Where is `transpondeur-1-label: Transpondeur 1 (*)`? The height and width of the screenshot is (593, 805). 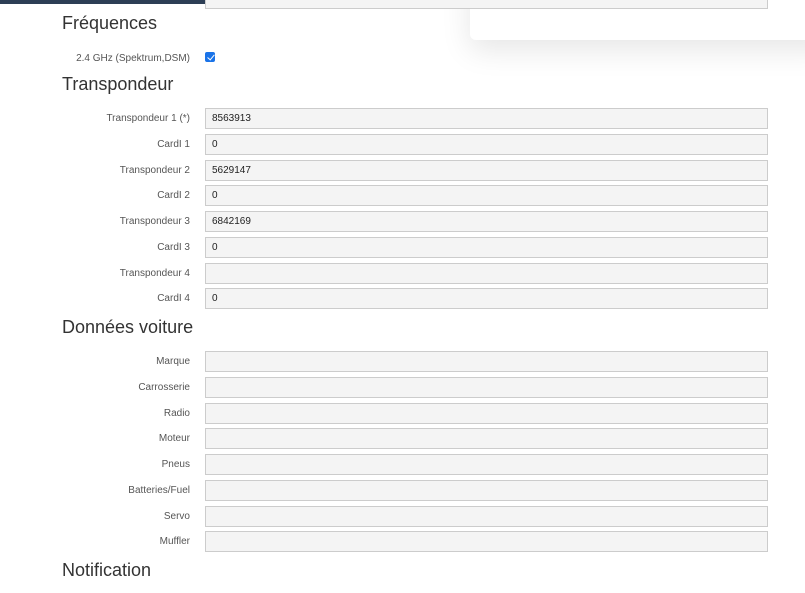
transpondeur-1-label: Transpondeur 1 (*) is located at coordinates (148, 118).